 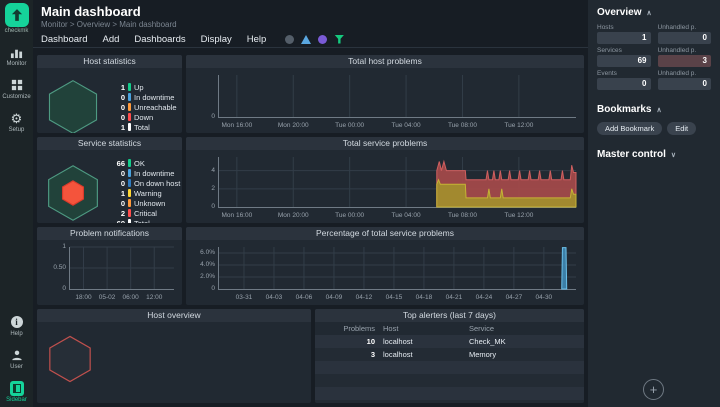 What do you see at coordinates (16, 130) in the screenshot?
I see `sidebar-item-label: Setup` at bounding box center [16, 130].